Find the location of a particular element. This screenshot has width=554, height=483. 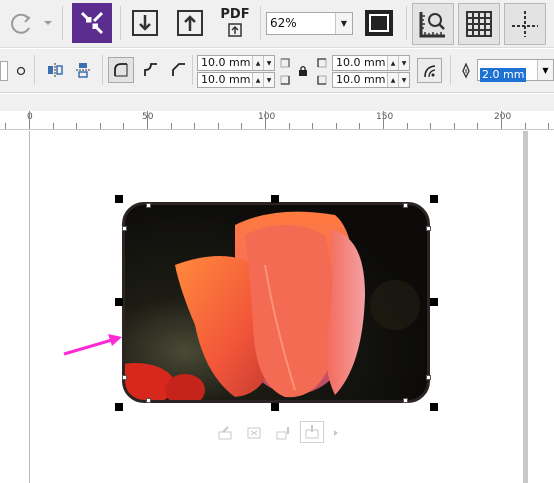

guidelines-icon is located at coordinates (525, 24).